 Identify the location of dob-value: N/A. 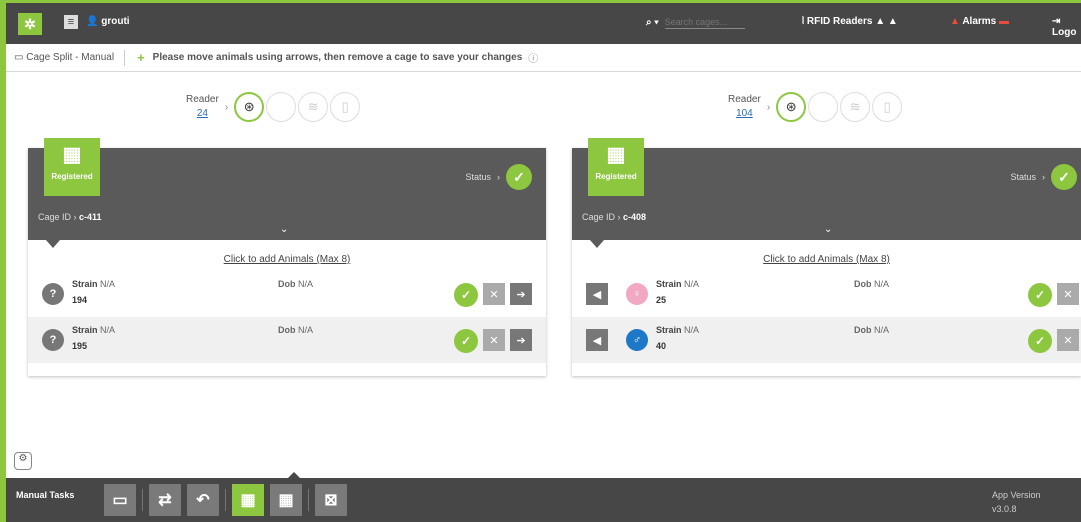
(882, 330).